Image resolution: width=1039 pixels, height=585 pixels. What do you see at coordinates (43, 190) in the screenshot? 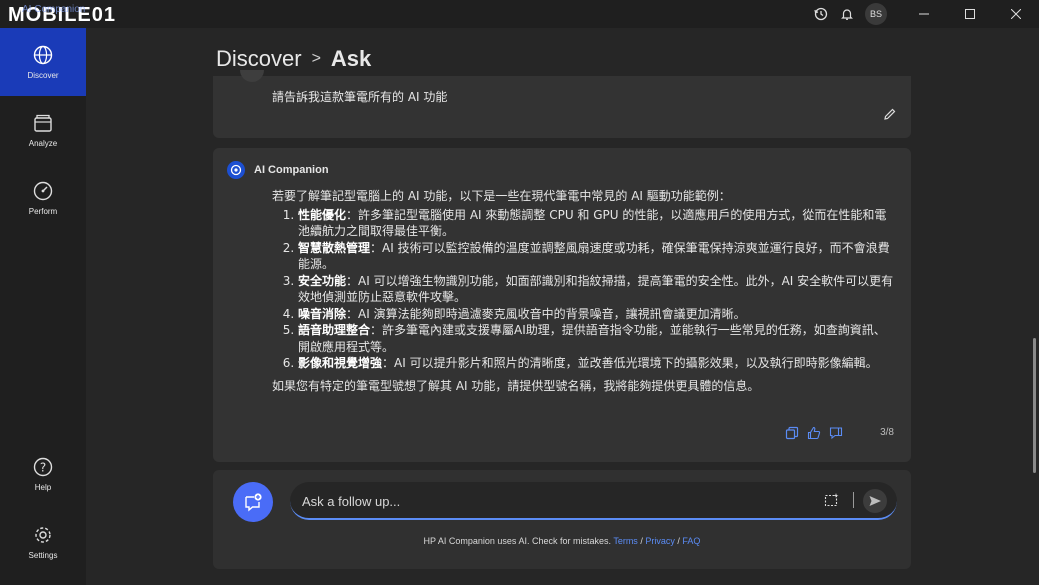
I see `gauge-icon` at bounding box center [43, 190].